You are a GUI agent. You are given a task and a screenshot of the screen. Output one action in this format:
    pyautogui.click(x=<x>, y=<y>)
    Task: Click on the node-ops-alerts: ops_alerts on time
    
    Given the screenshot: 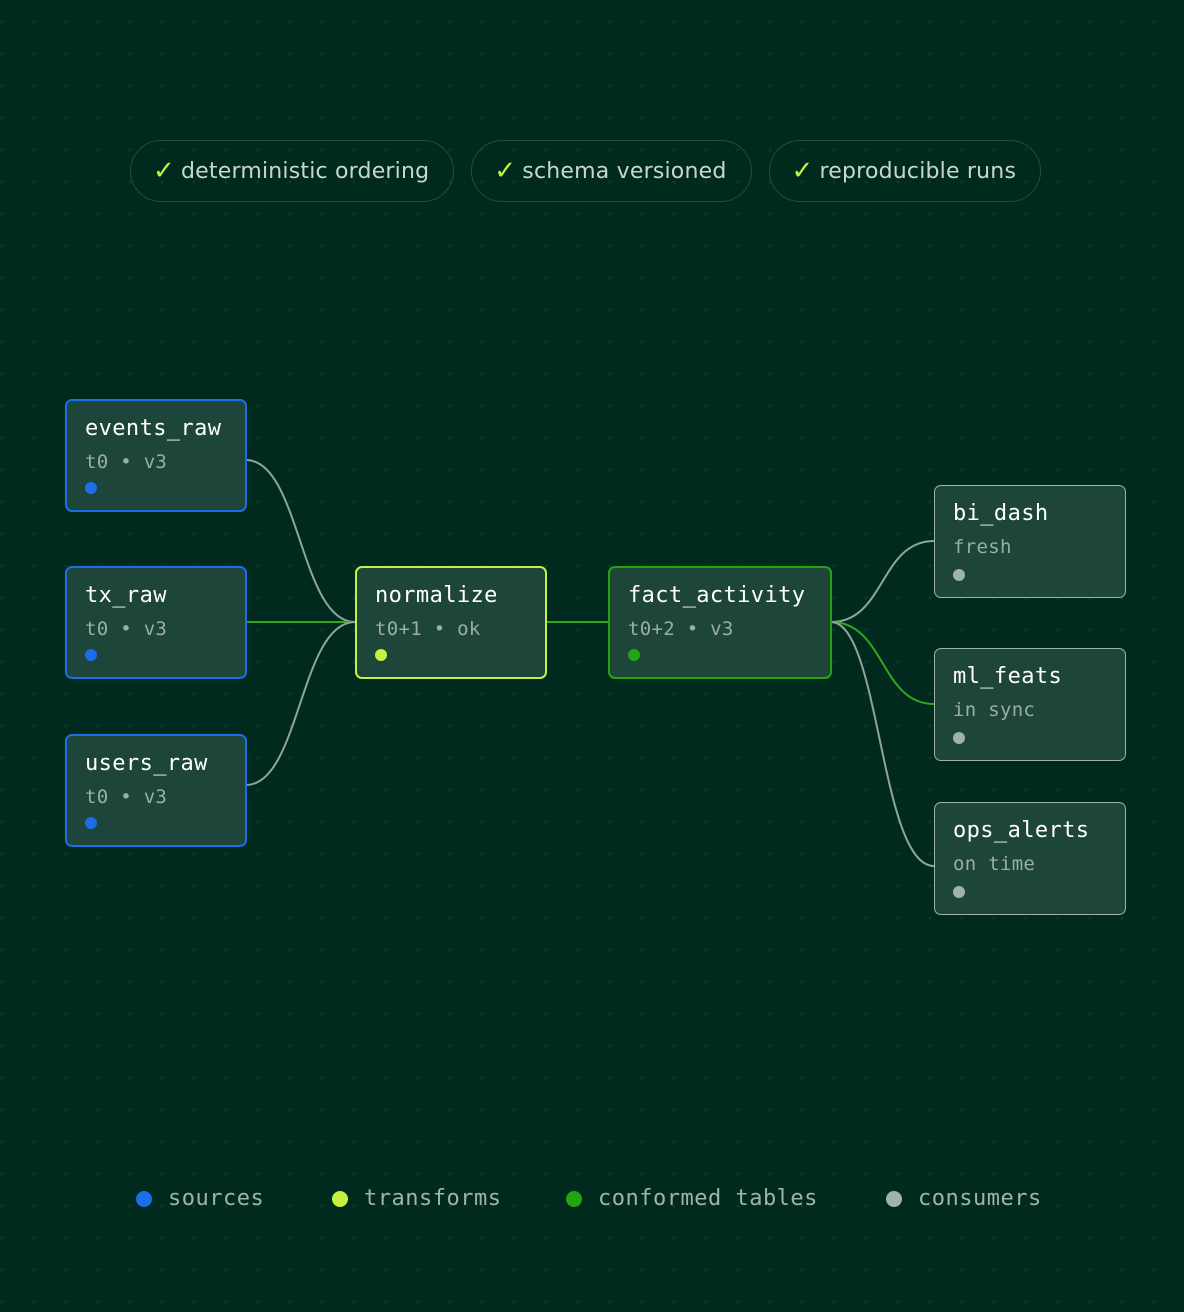 What is the action you would take?
    pyautogui.click(x=1030, y=858)
    